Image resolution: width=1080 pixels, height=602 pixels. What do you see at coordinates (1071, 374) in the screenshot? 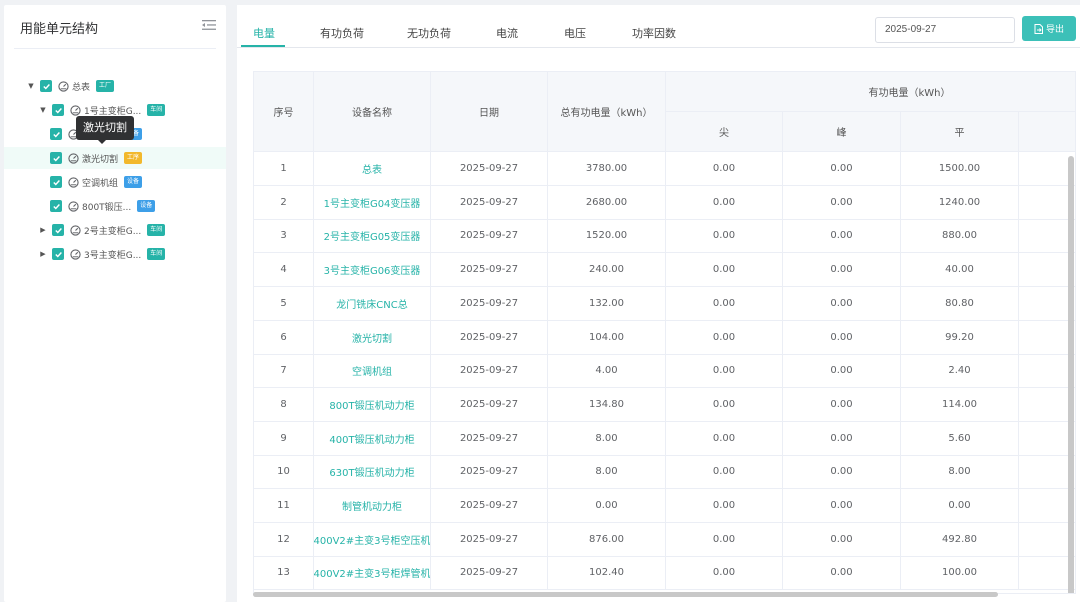
I see `vertical-scrollbar` at bounding box center [1071, 374].